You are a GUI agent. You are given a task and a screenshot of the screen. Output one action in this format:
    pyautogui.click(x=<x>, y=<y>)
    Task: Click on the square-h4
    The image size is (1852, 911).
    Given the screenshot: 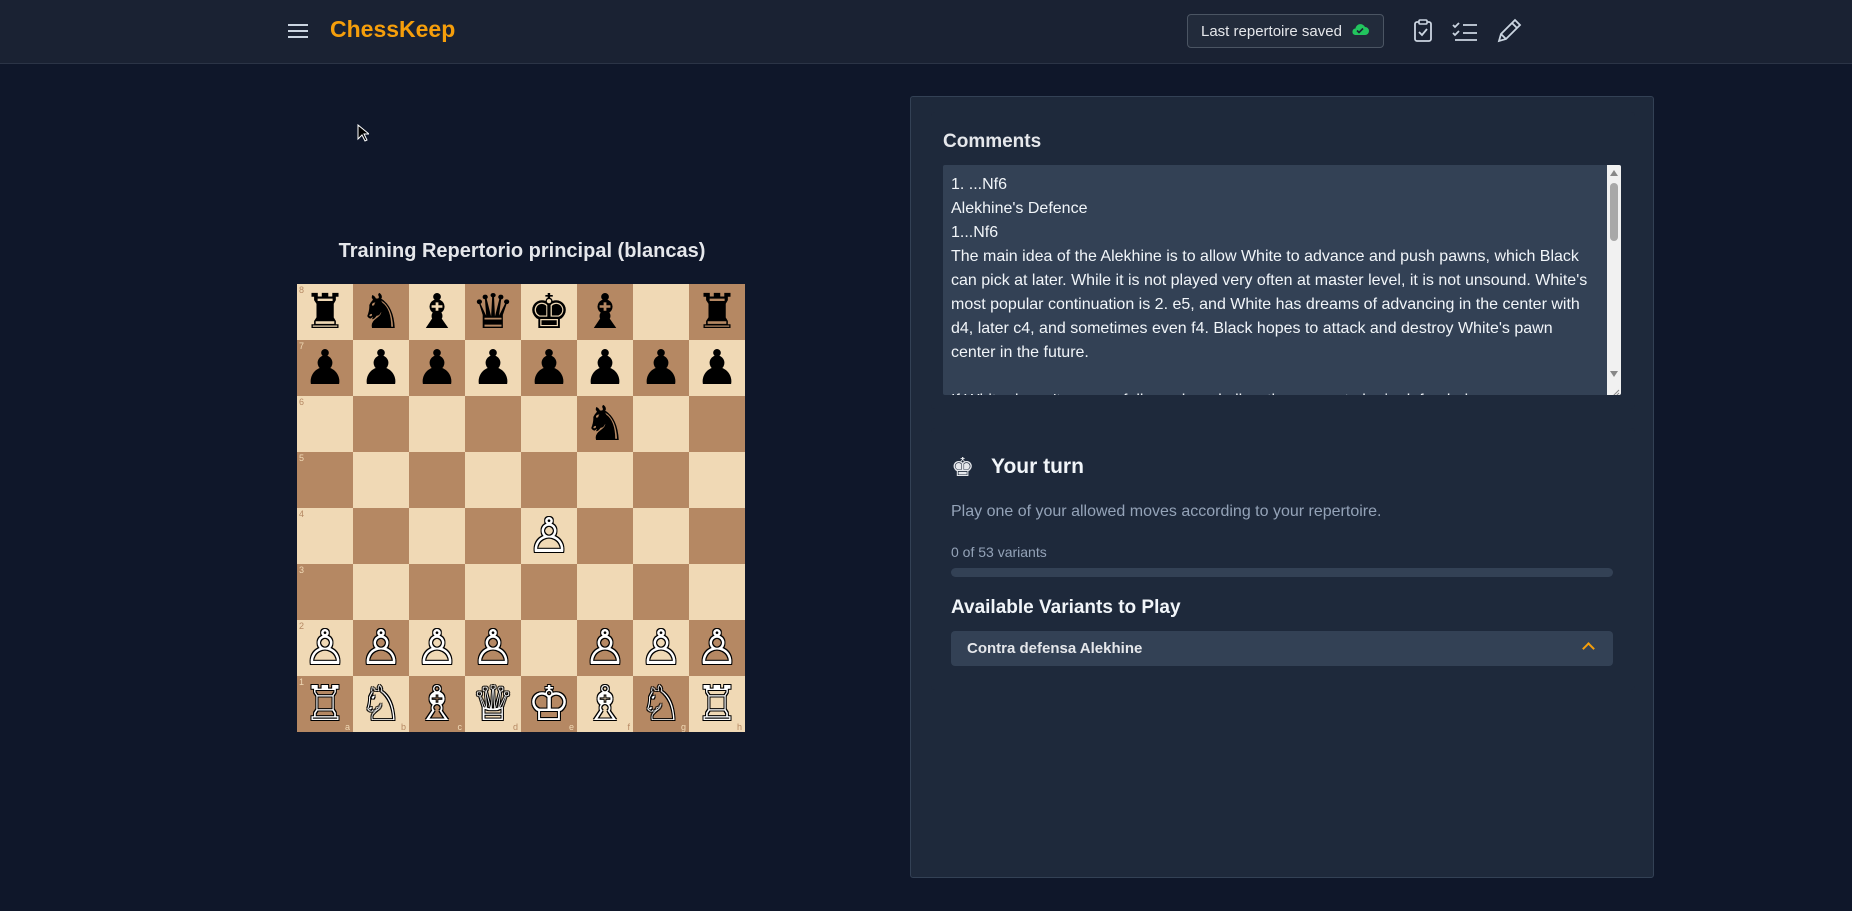 What is the action you would take?
    pyautogui.click(x=717, y=536)
    